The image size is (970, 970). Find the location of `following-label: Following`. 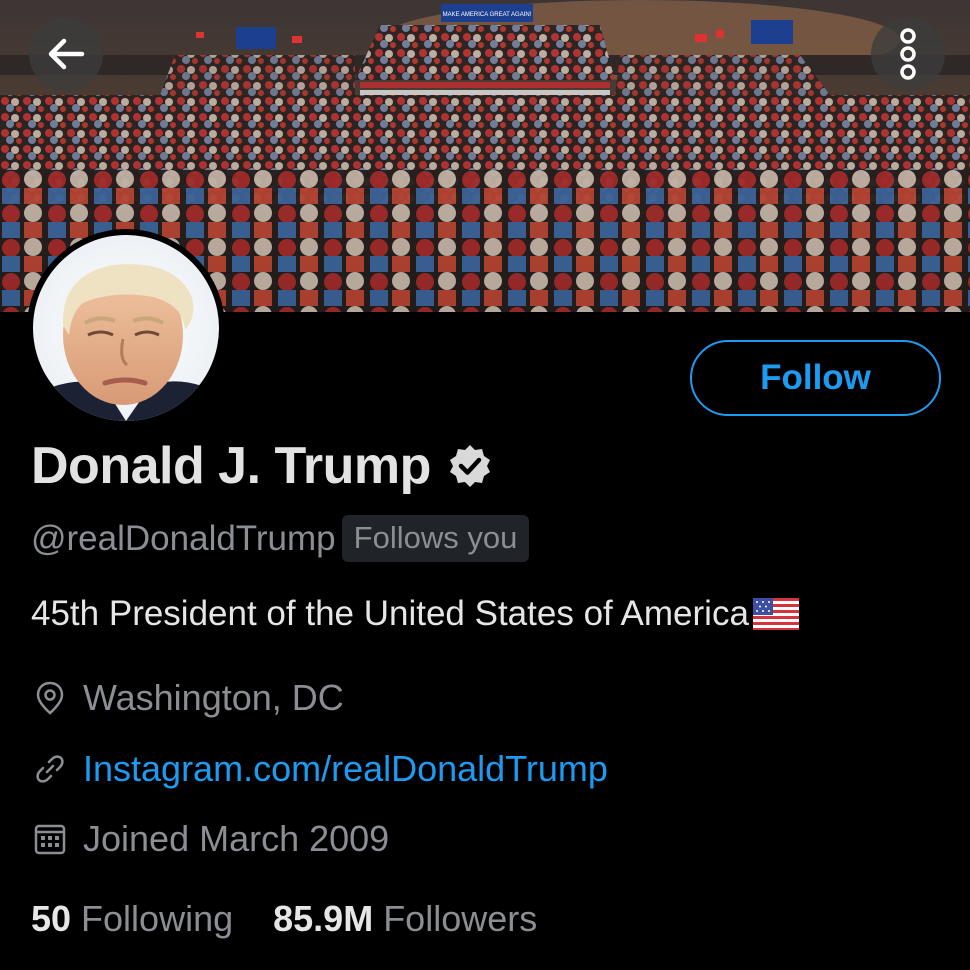

following-label: Following is located at coordinates (157, 918).